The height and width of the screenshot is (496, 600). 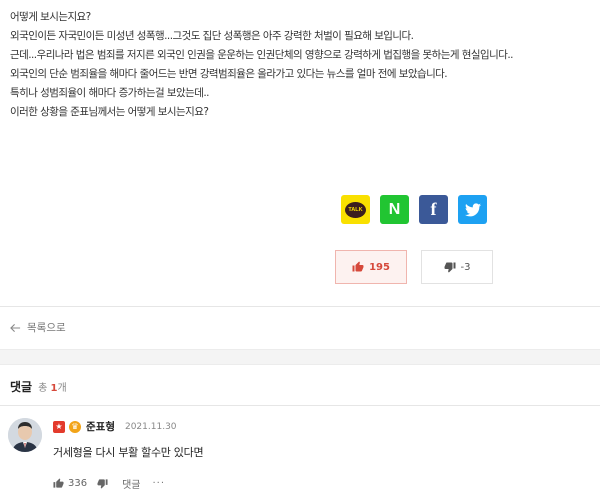 I want to click on facebook-icon: f, so click(x=433, y=209).